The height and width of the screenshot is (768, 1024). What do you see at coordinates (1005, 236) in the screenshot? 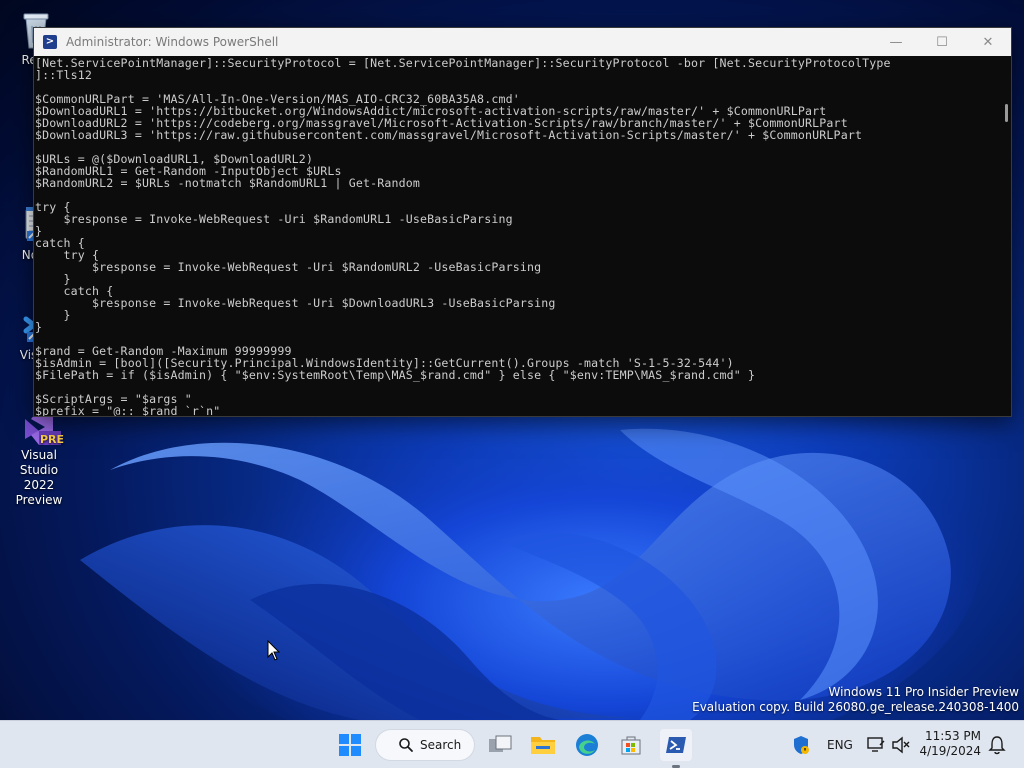
I see `vertical-scrollbar` at bounding box center [1005, 236].